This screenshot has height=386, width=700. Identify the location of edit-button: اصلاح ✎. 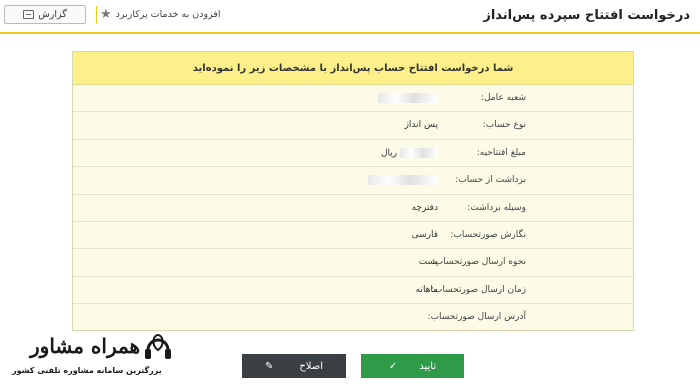
(294, 366).